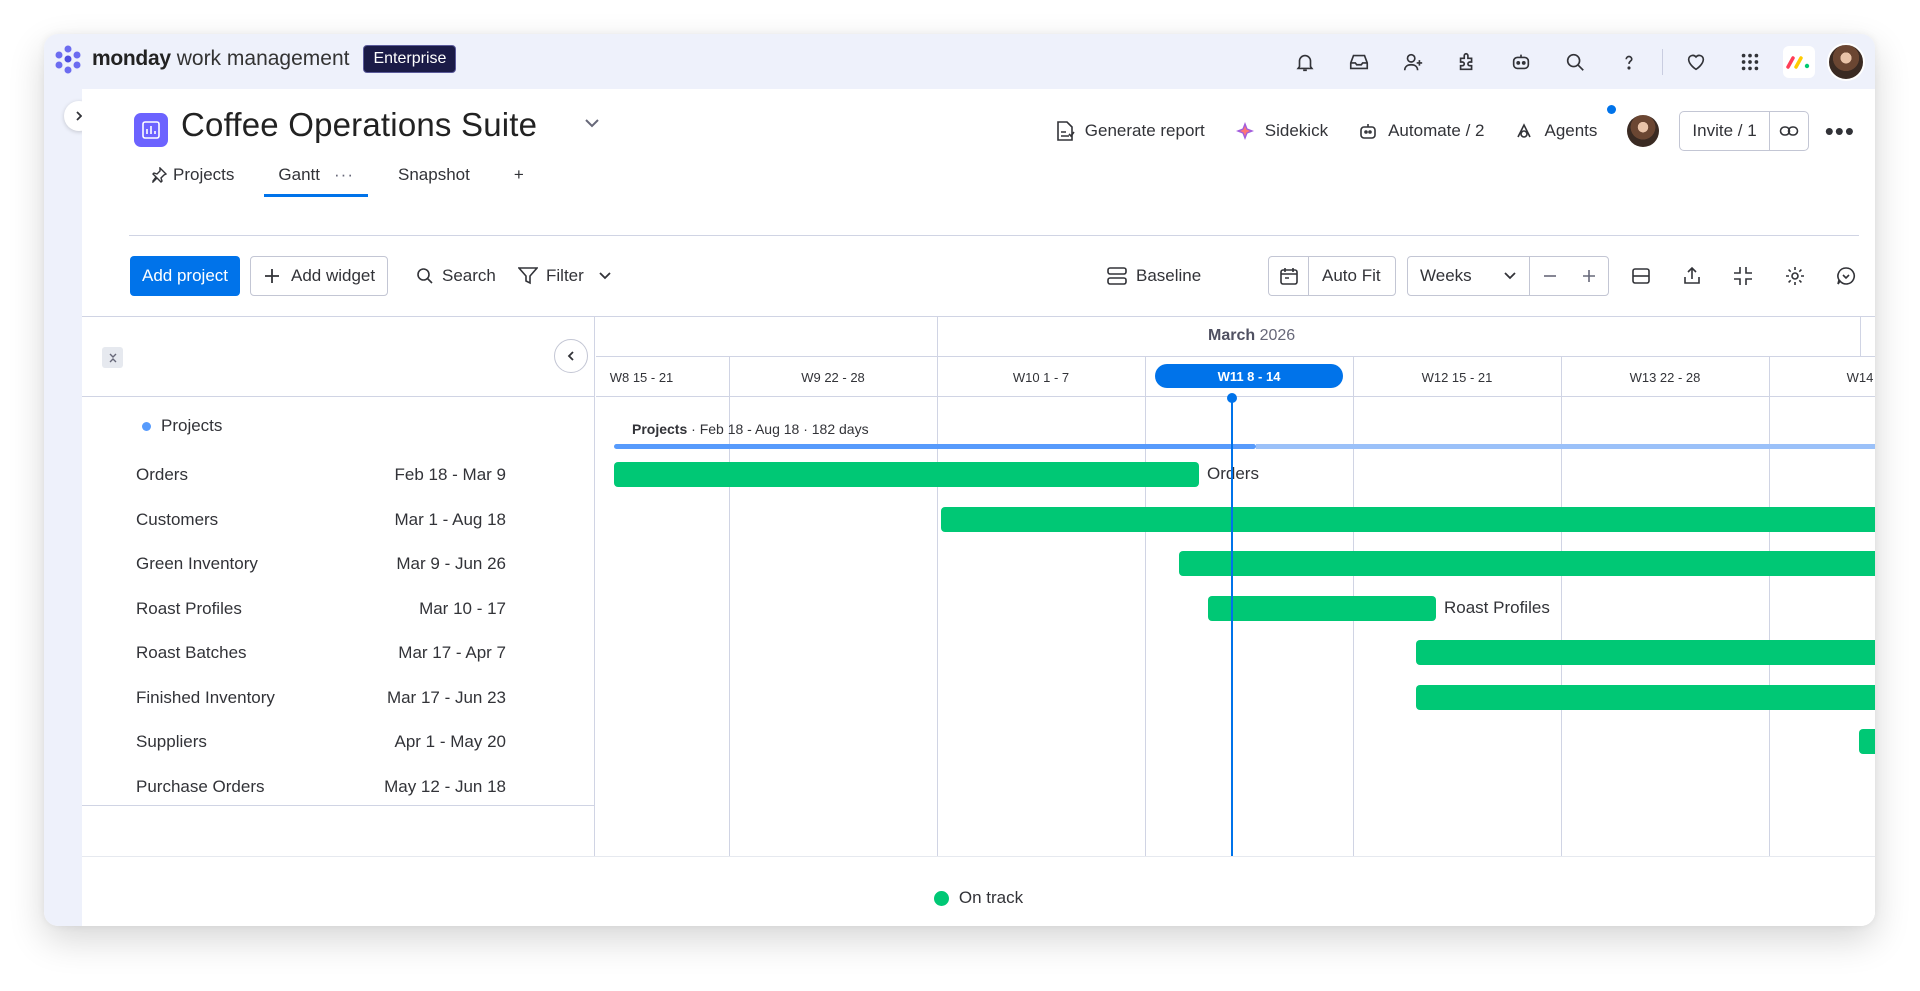 The width and height of the screenshot is (1920, 991). What do you see at coordinates (1696, 61) in the screenshot?
I see `favorites-icon` at bounding box center [1696, 61].